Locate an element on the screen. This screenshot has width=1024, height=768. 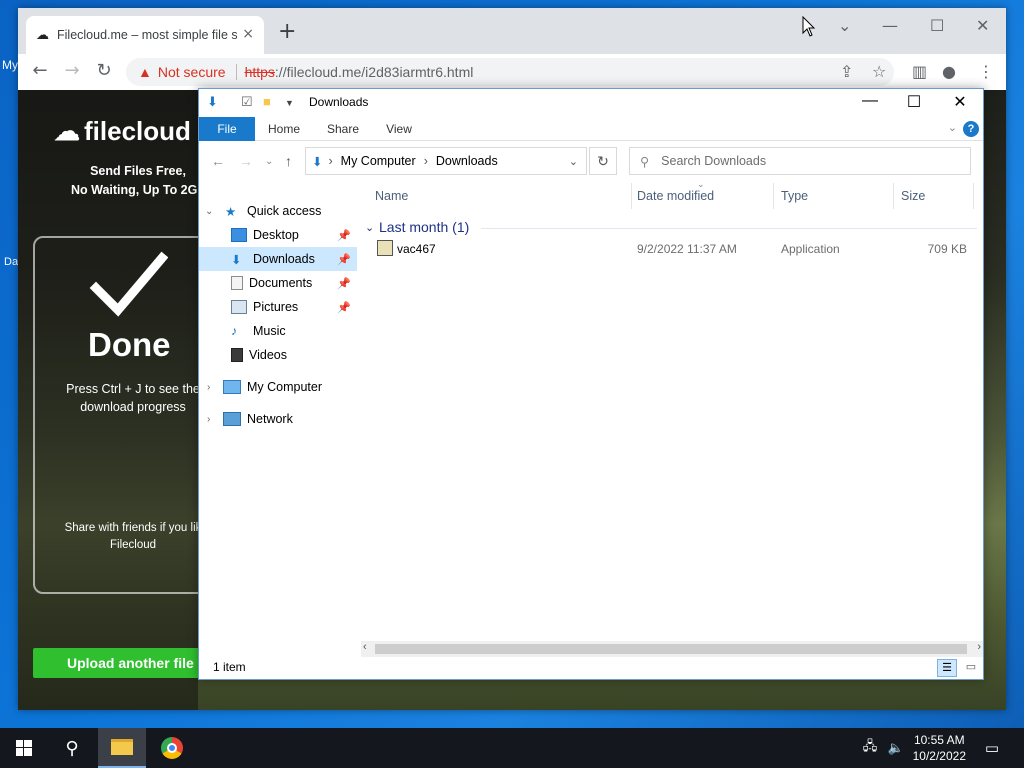
nav-item-downloads: ⬇ Downloads 📌 is located at coordinates (278, 259).